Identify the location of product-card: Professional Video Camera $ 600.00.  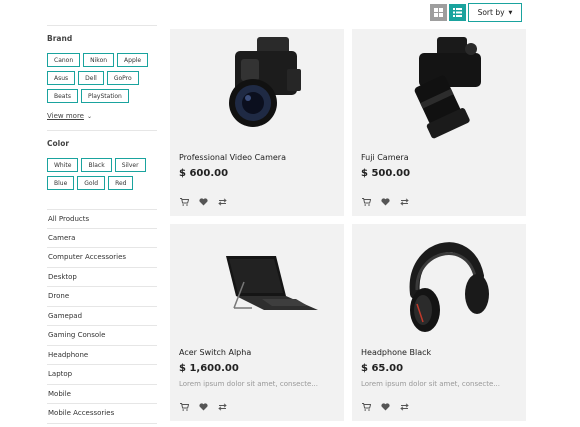
(257, 122).